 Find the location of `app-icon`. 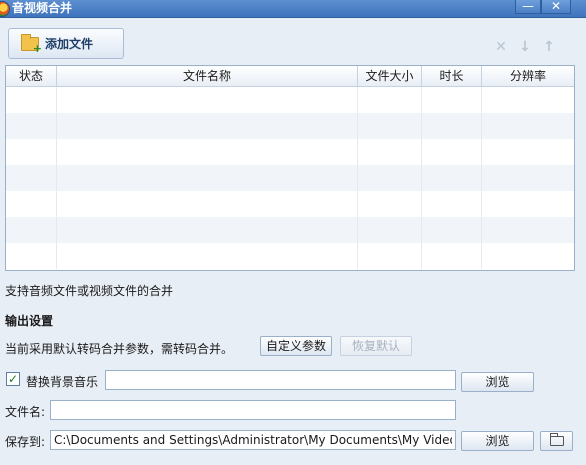

app-icon is located at coordinates (5, 9).